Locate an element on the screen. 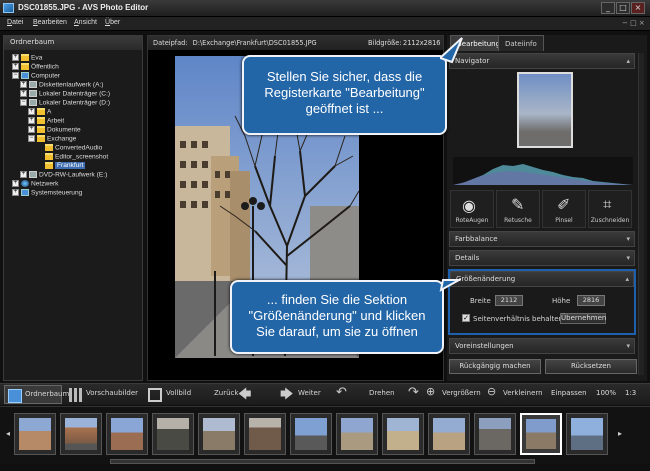  thumbnails-view-button: Vorschaubilder is located at coordinates (102, 394).